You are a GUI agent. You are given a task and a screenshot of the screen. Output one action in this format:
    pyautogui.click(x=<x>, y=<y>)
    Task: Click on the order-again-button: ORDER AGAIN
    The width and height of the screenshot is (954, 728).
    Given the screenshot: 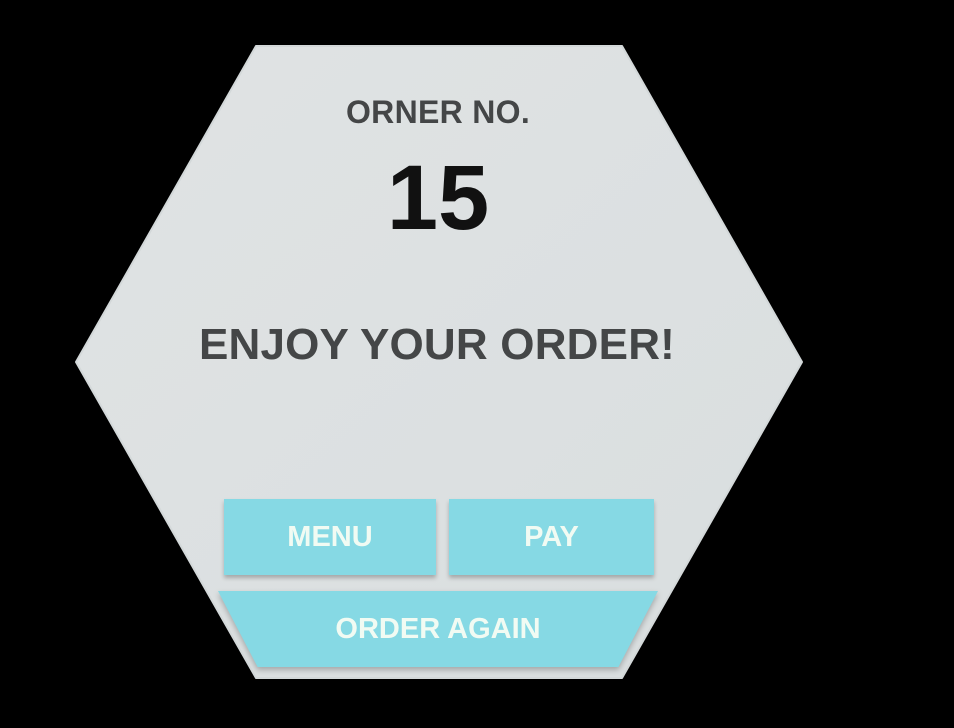 What is the action you would take?
    pyautogui.click(x=438, y=629)
    